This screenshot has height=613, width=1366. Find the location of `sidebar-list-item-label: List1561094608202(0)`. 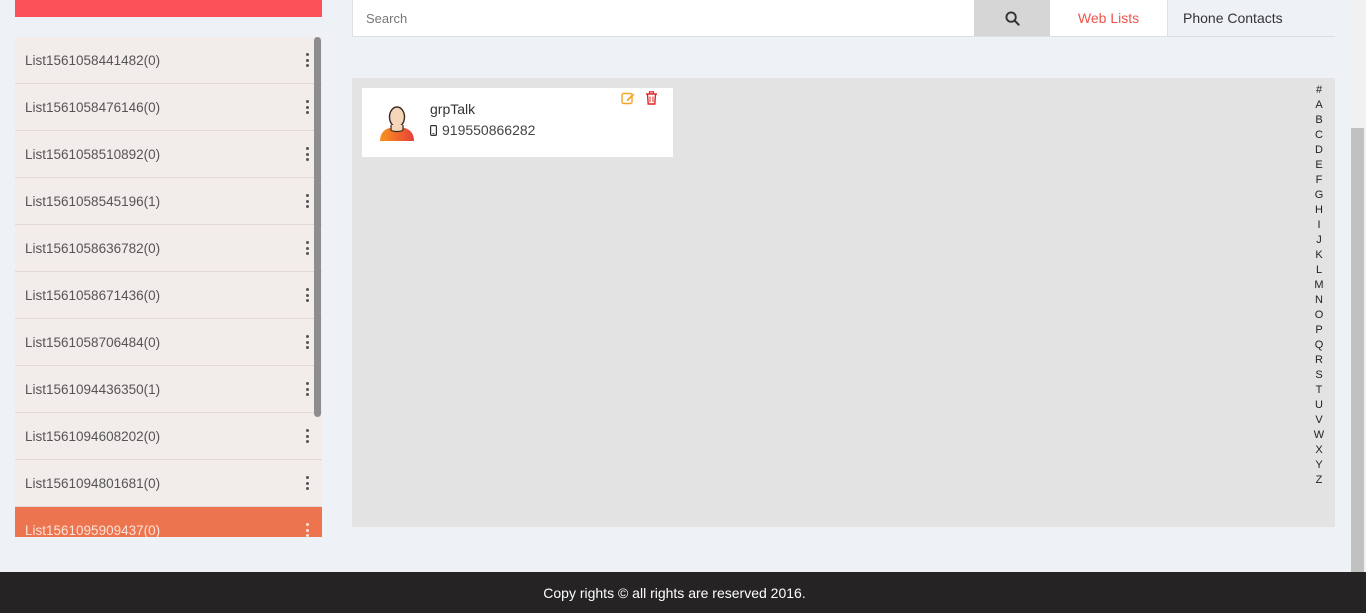

sidebar-list-item-label: List1561094608202(0) is located at coordinates (93, 436).